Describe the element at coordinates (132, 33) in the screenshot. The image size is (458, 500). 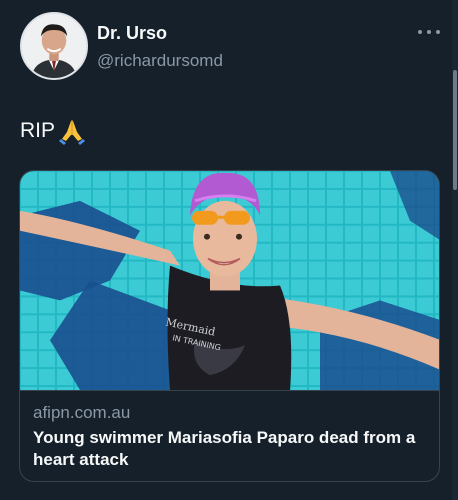
I see `author-display-name: Dr. Urso` at that location.